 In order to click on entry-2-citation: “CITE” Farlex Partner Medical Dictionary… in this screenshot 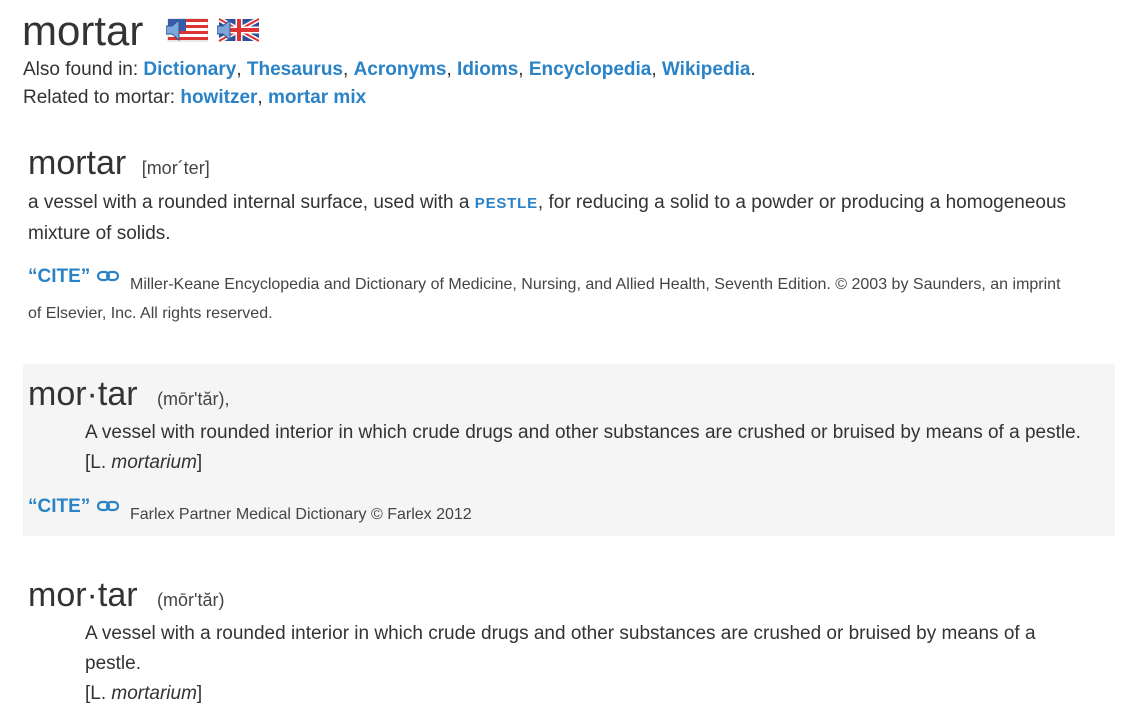, I will do `click(250, 512)`.